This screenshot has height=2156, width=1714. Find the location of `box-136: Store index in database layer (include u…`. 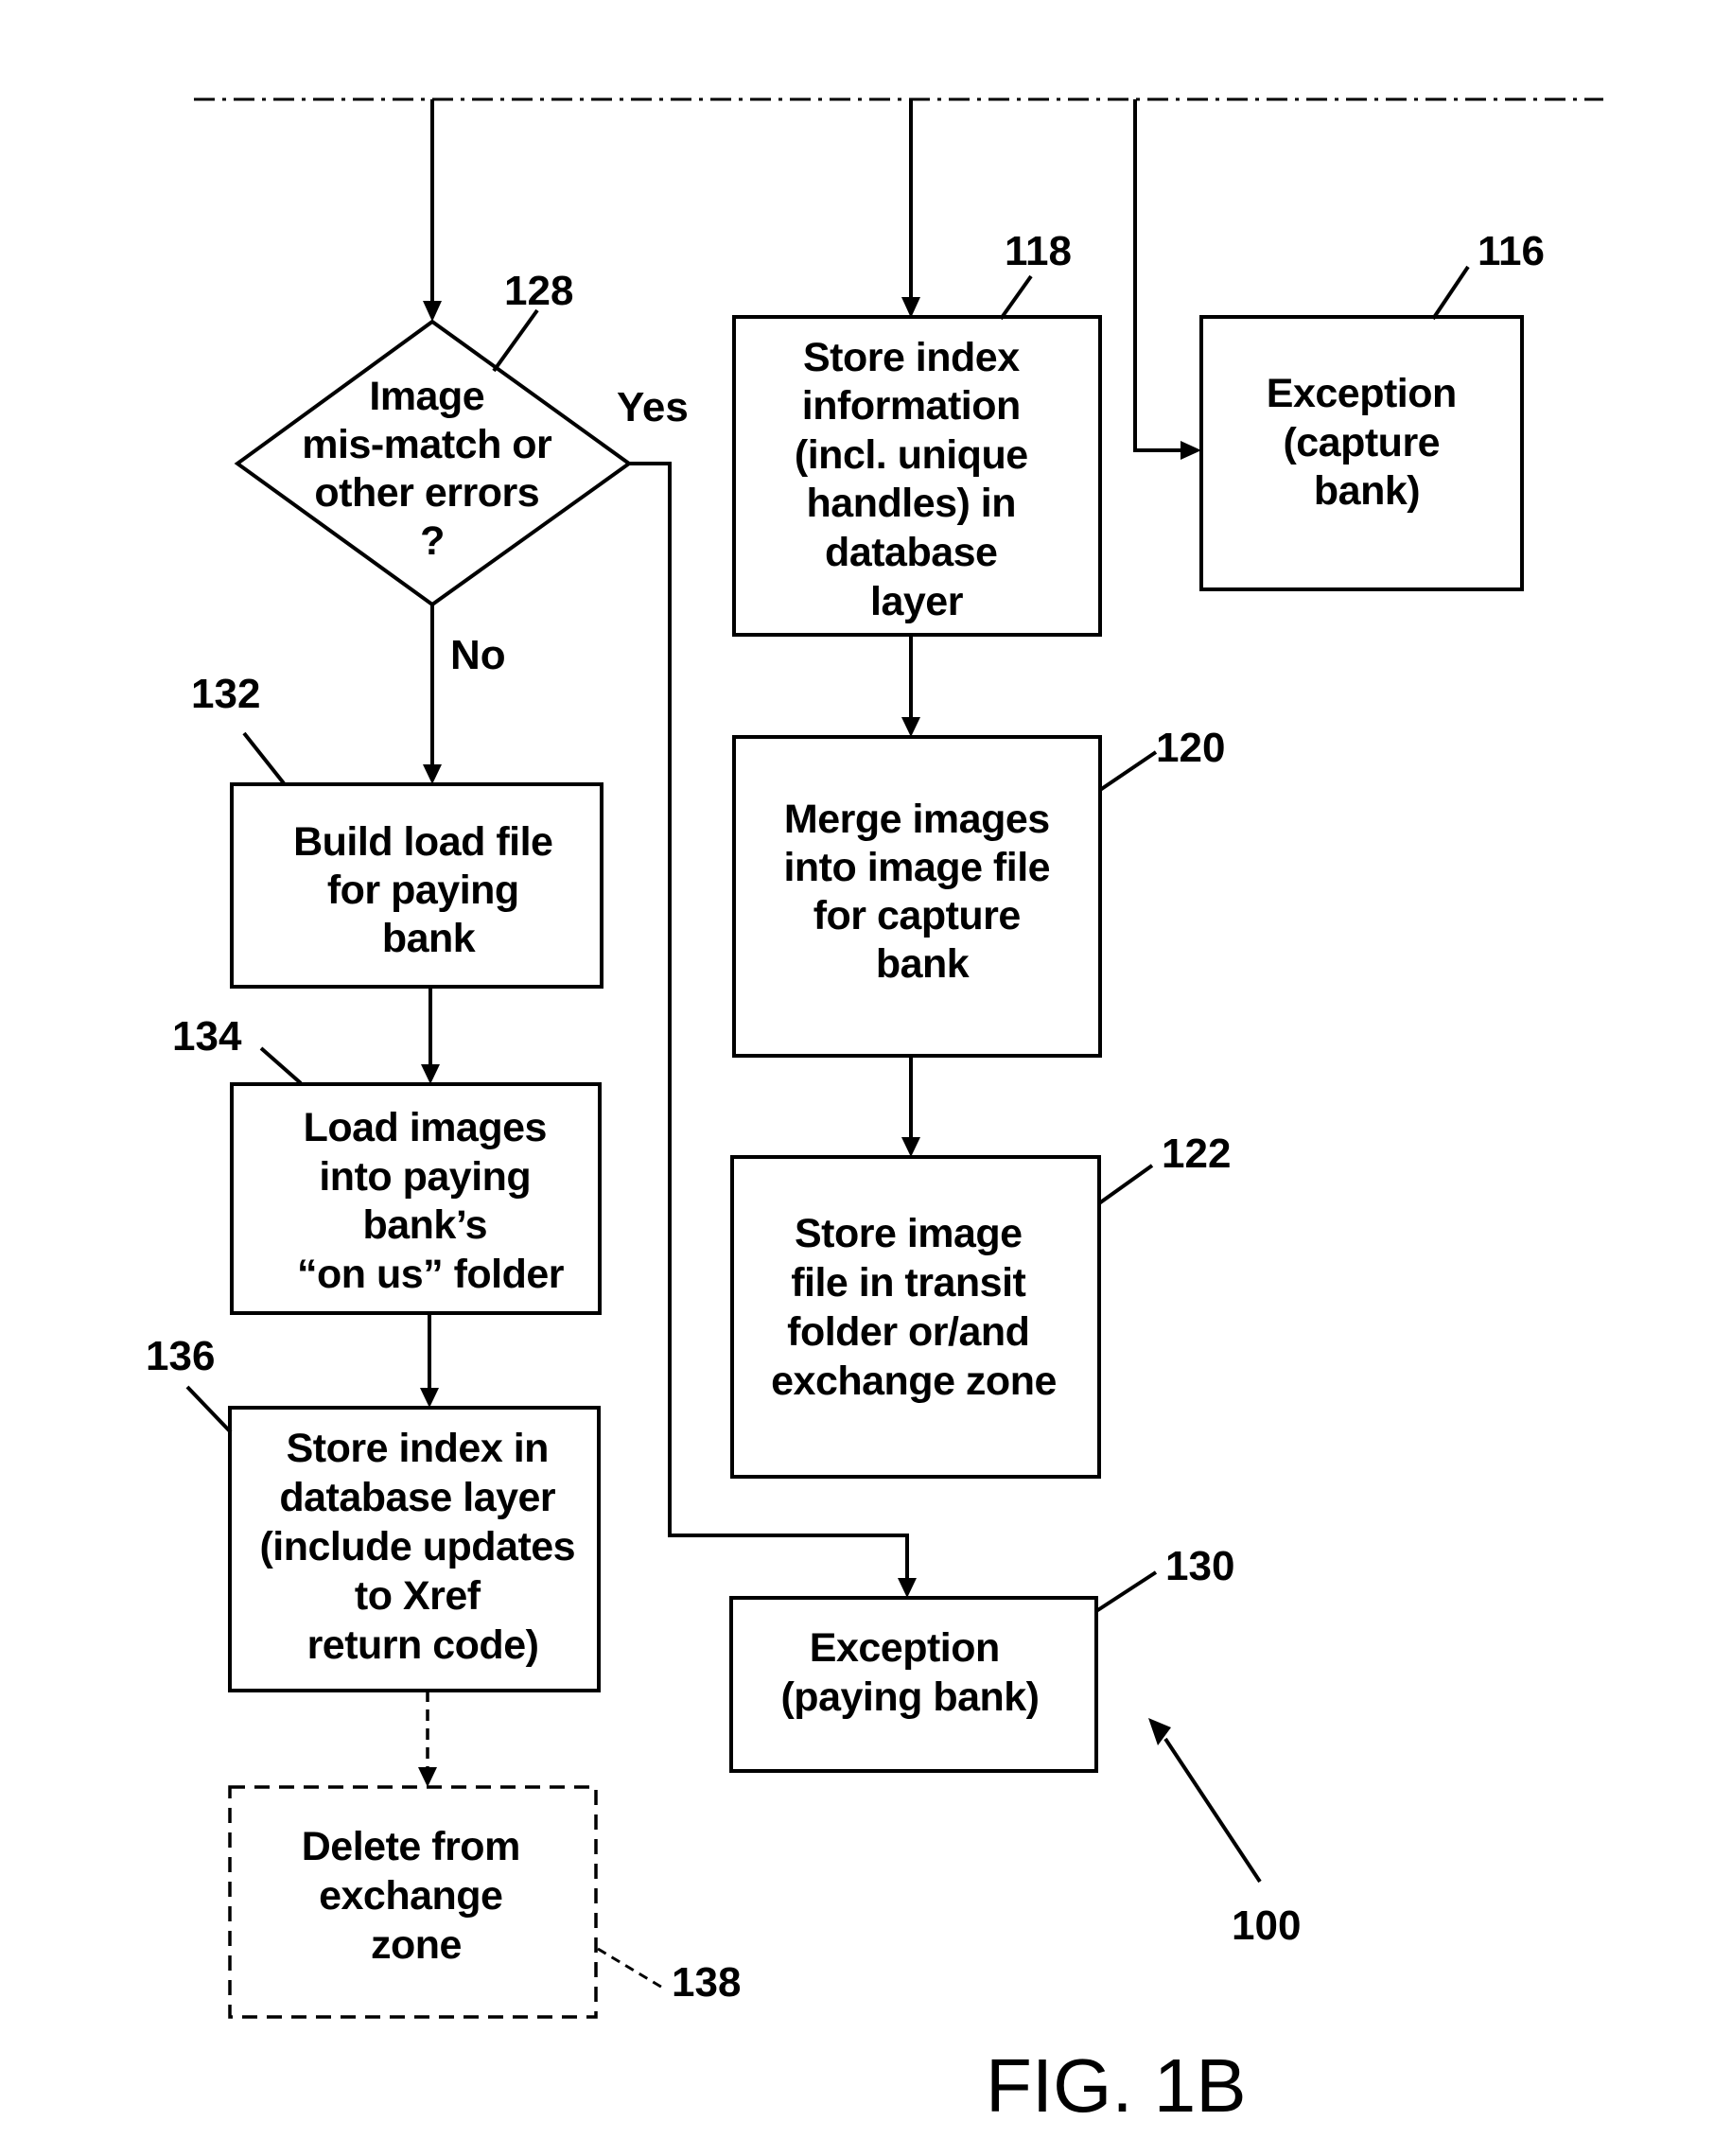

box-136: Store index in database layer (include u… is located at coordinates (373, 1512).